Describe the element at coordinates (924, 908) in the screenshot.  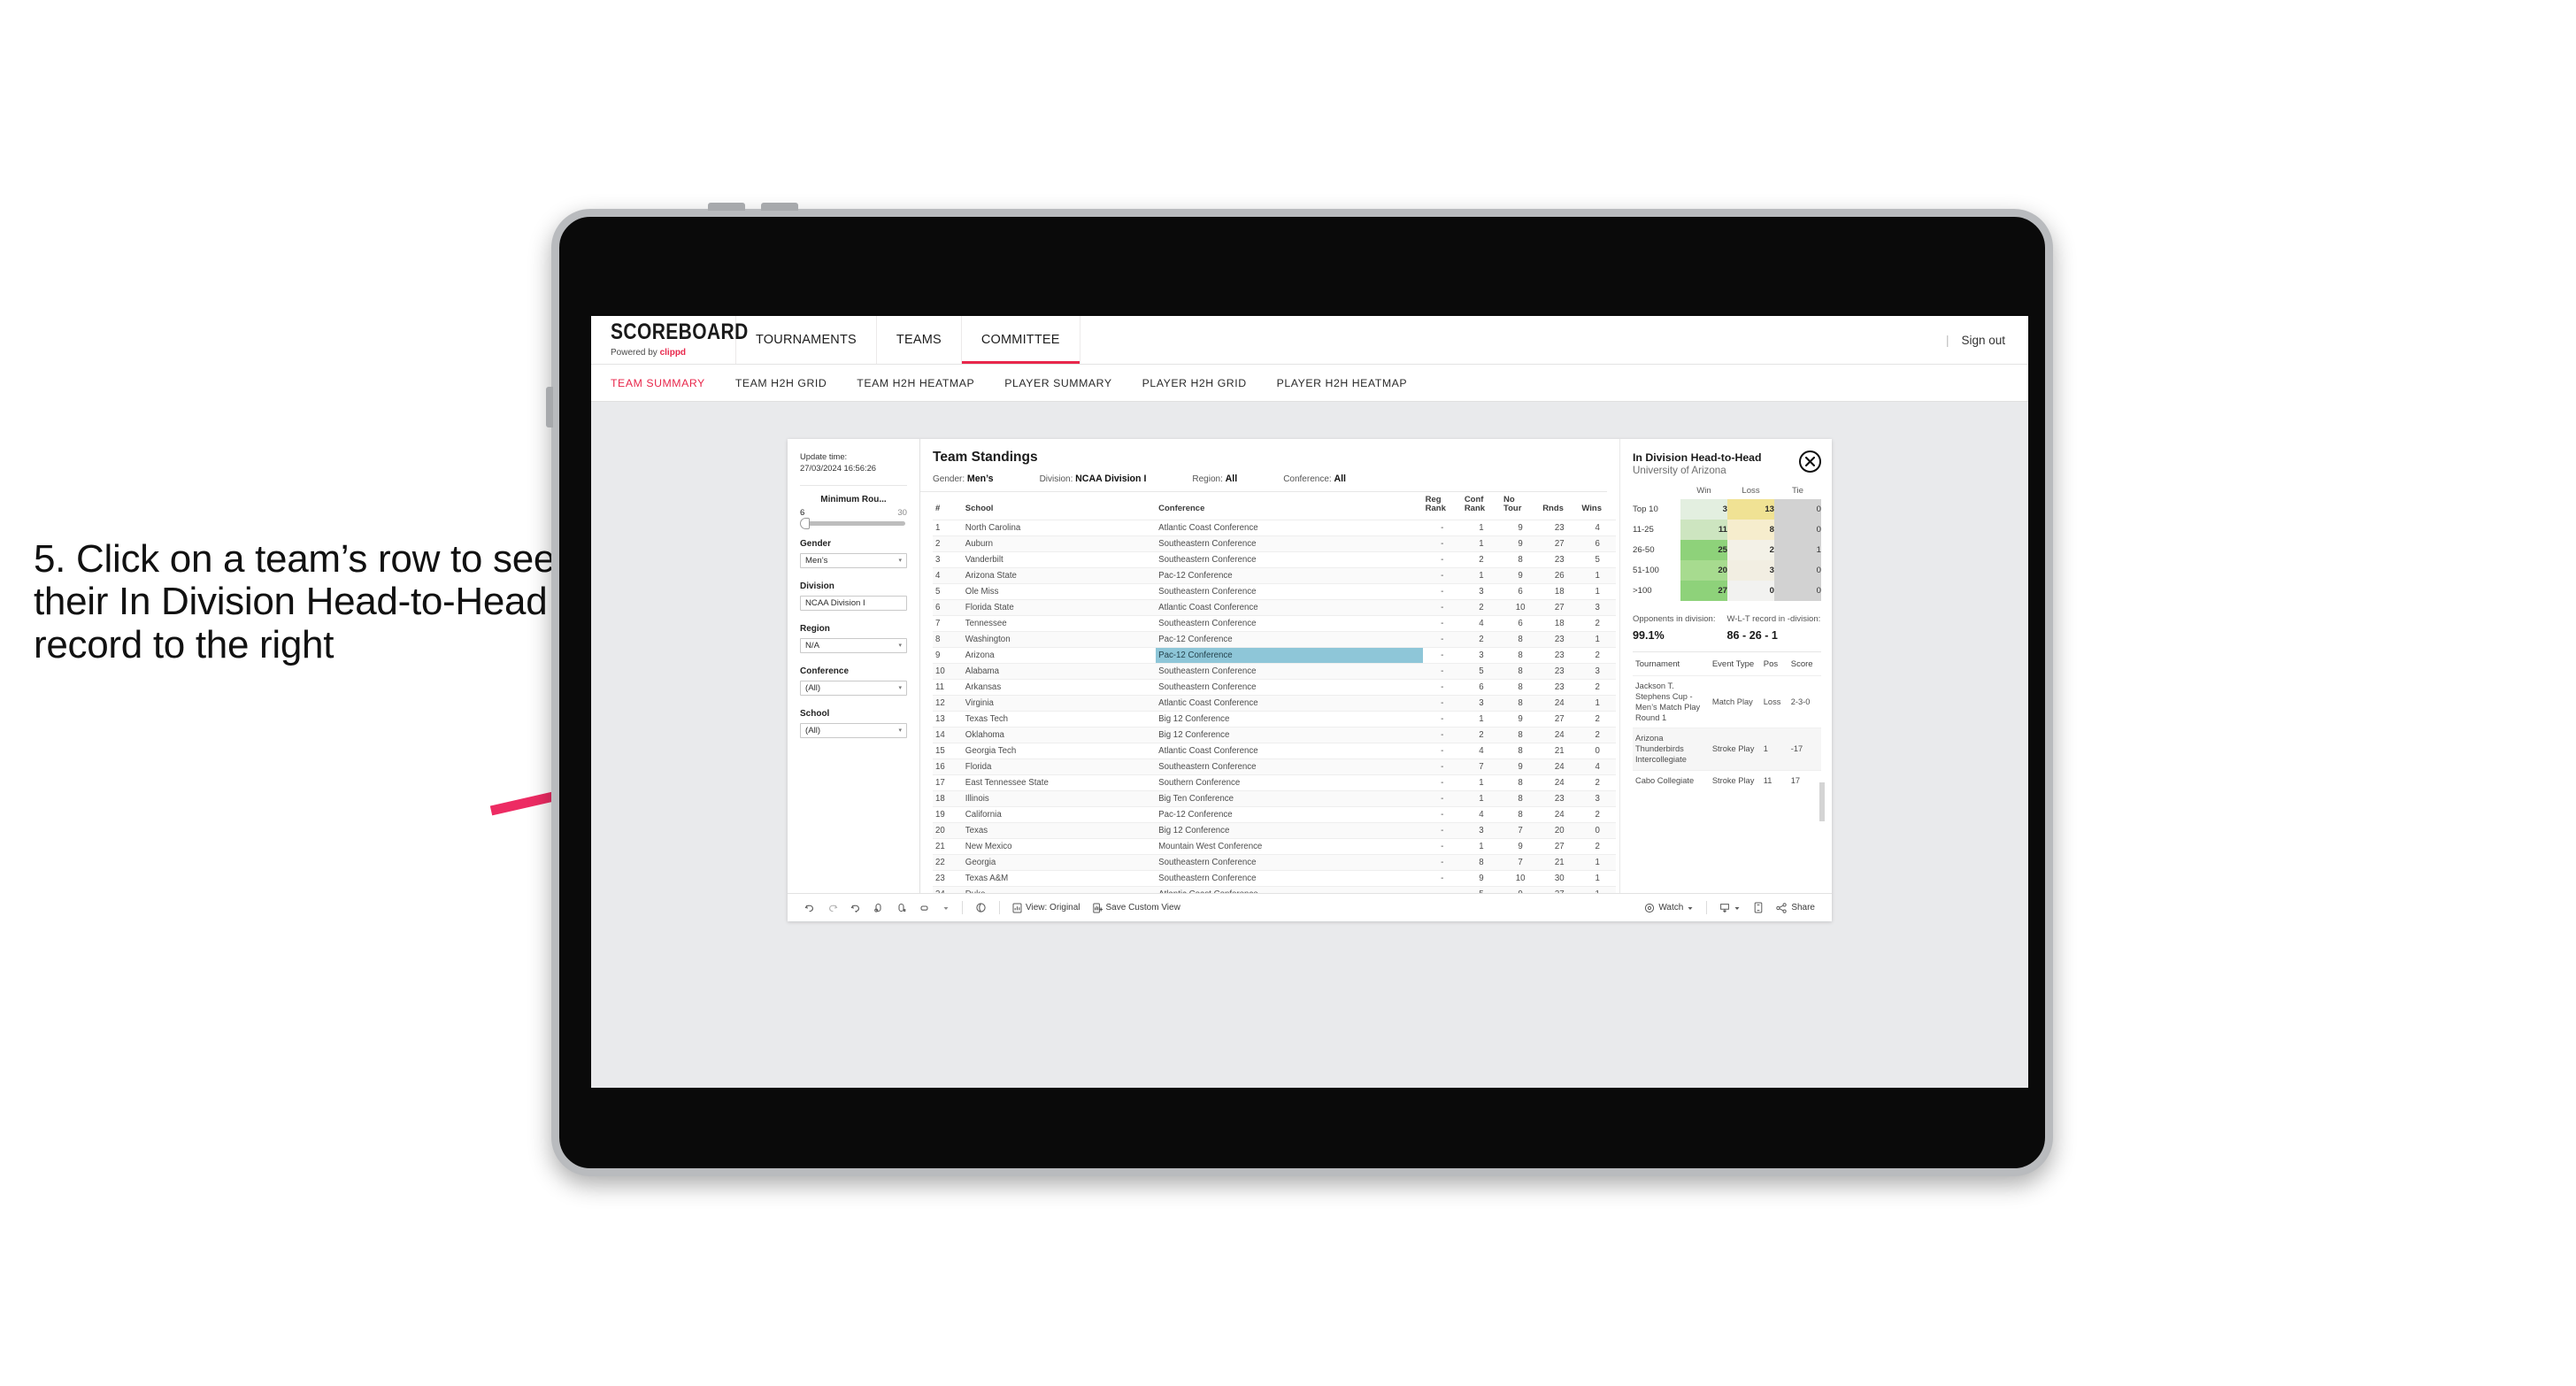
I see `highlight-icon` at that location.